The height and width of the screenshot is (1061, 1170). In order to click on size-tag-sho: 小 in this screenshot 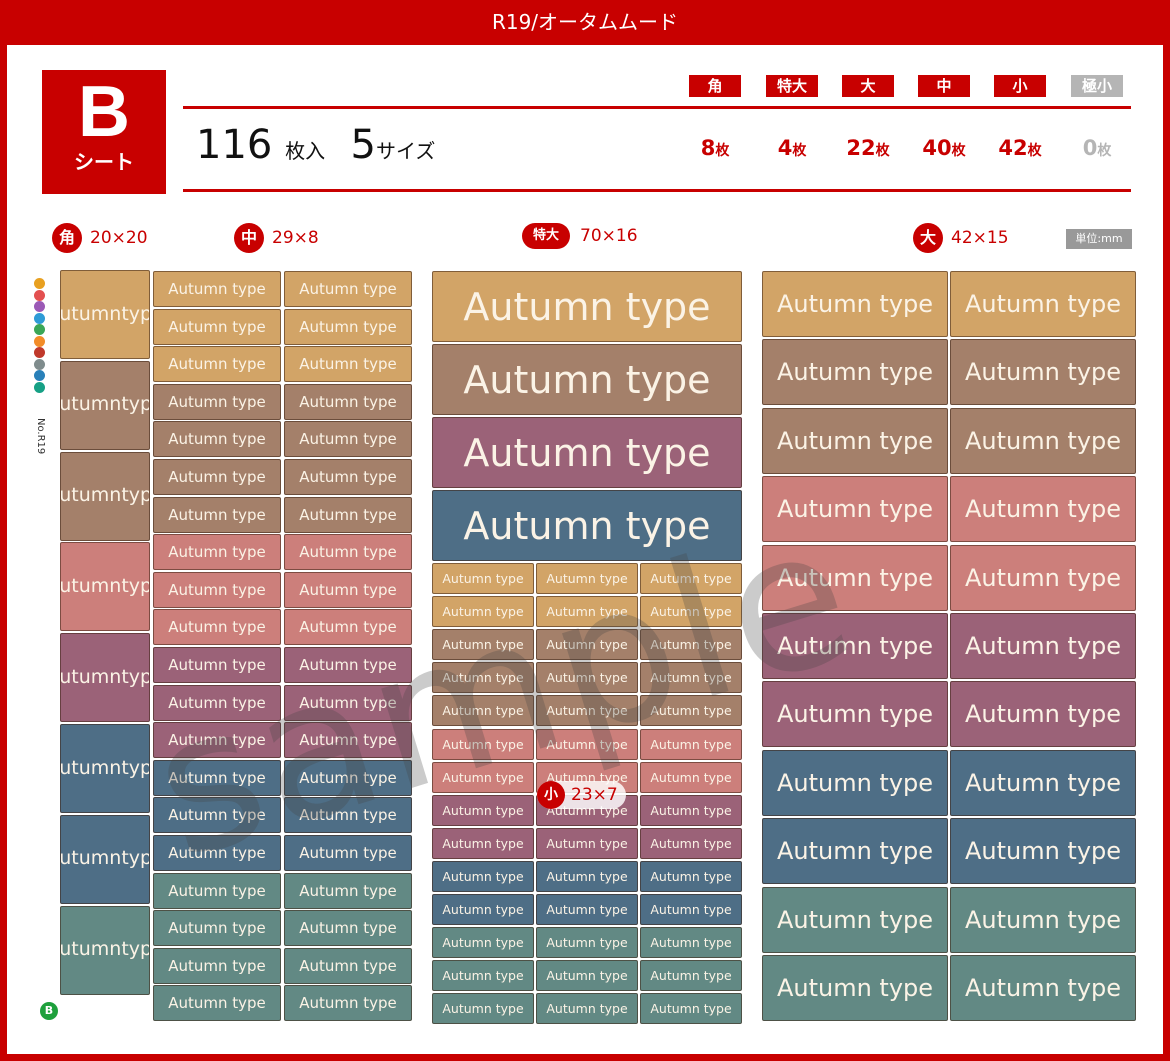, I will do `click(1020, 86)`.